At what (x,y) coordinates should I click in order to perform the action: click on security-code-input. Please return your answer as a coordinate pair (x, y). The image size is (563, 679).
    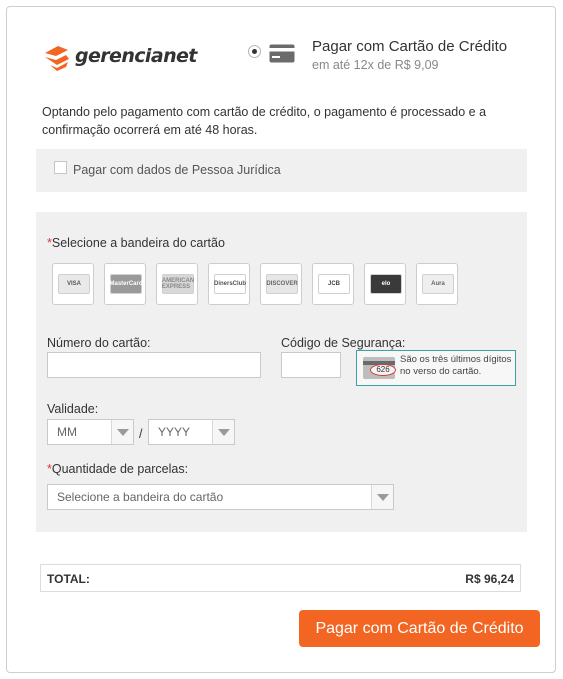
    Looking at the image, I should click on (311, 365).